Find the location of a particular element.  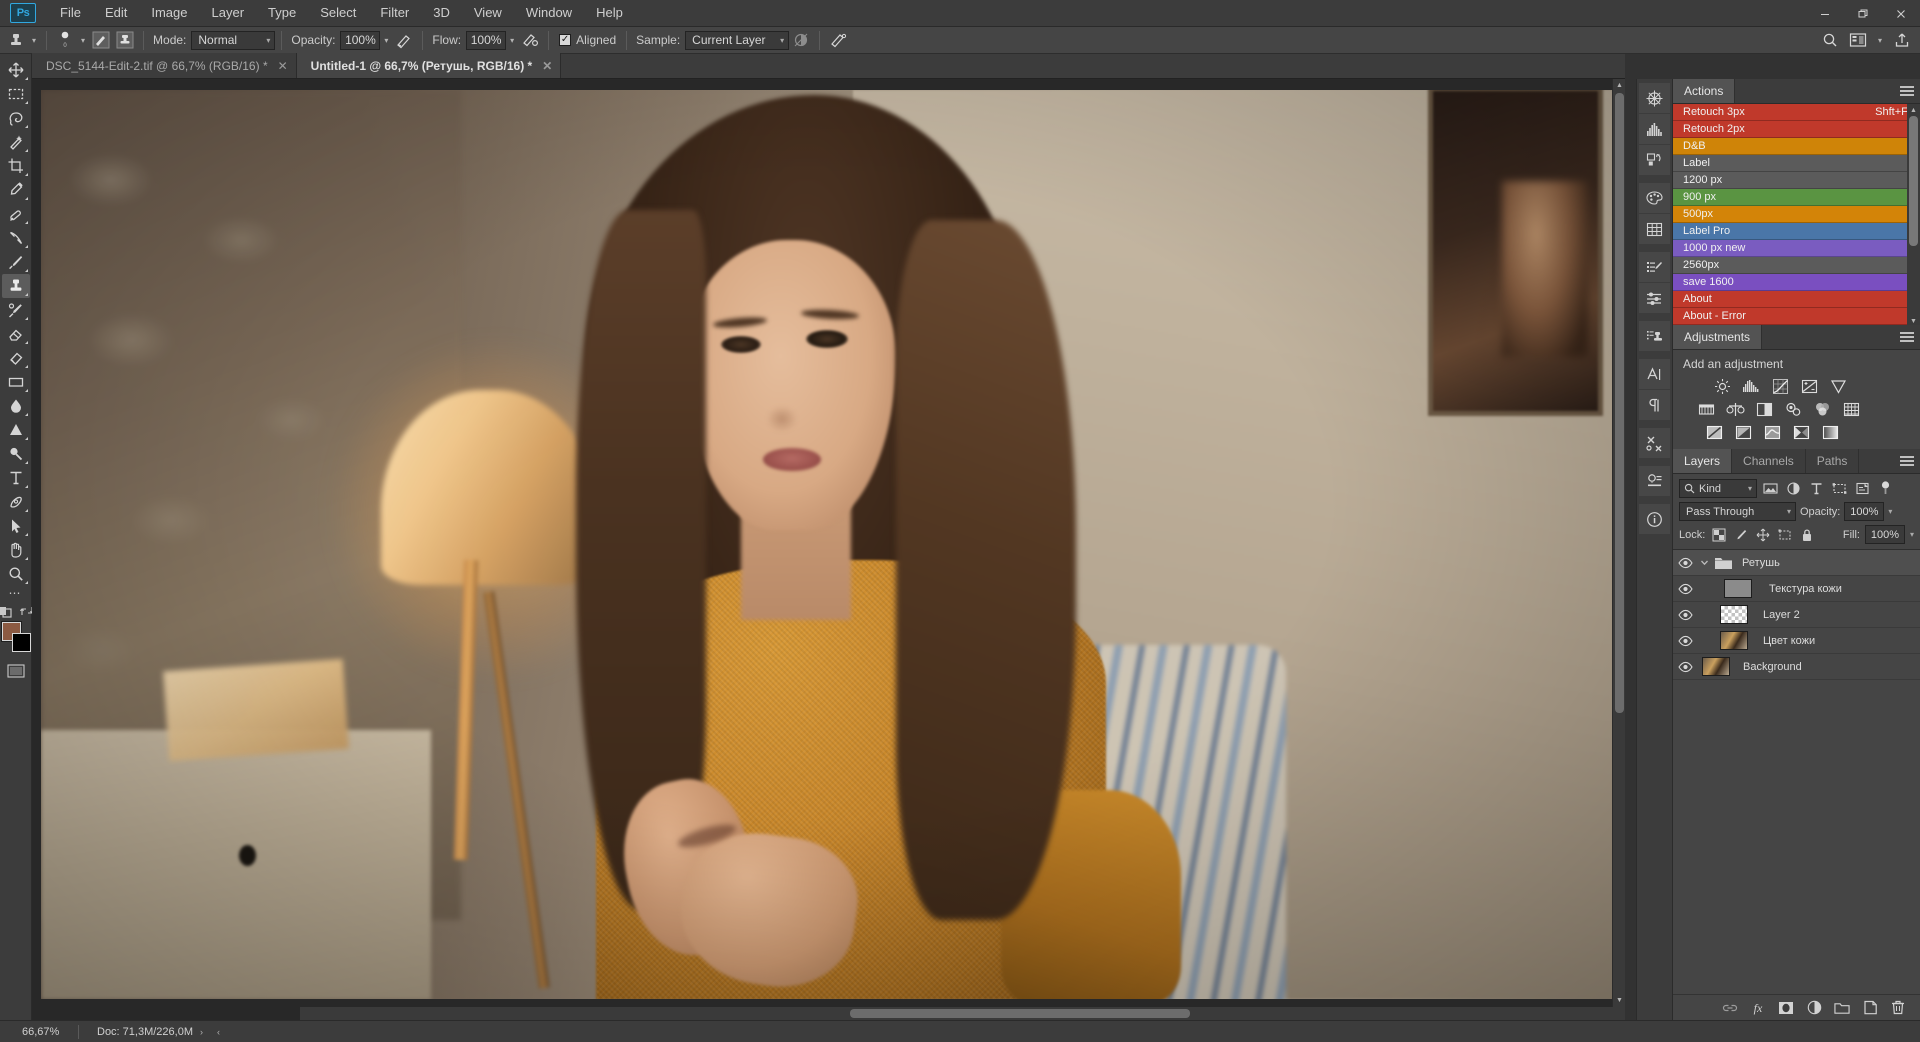

aligned-checkbox: ✓ is located at coordinates (565, 40).